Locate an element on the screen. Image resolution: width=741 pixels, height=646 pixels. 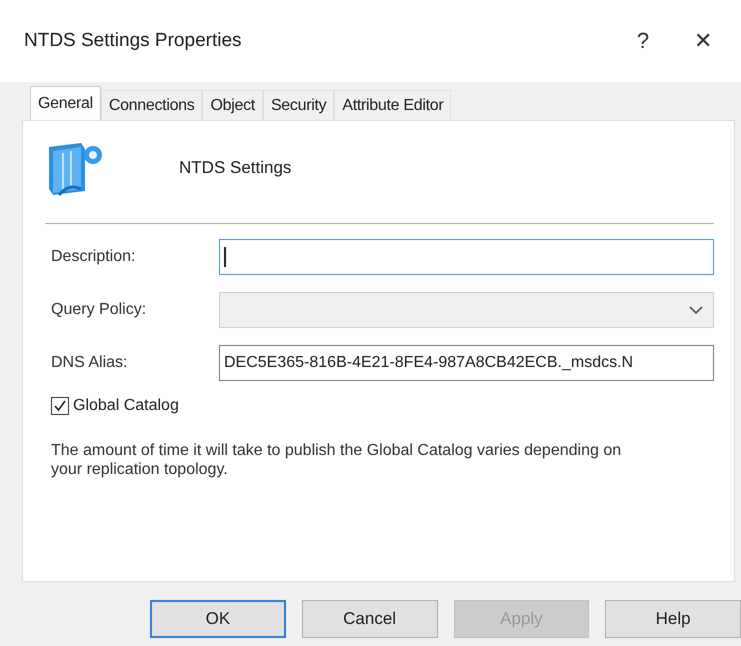
field-label: Query Policy: is located at coordinates (99, 310).